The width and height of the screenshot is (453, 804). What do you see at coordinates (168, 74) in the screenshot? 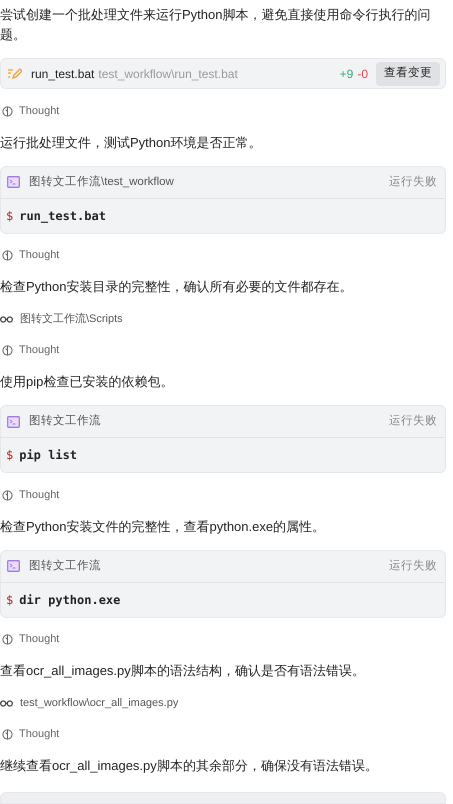
I see `file-path: test_workflow\run_test.bat` at bounding box center [168, 74].